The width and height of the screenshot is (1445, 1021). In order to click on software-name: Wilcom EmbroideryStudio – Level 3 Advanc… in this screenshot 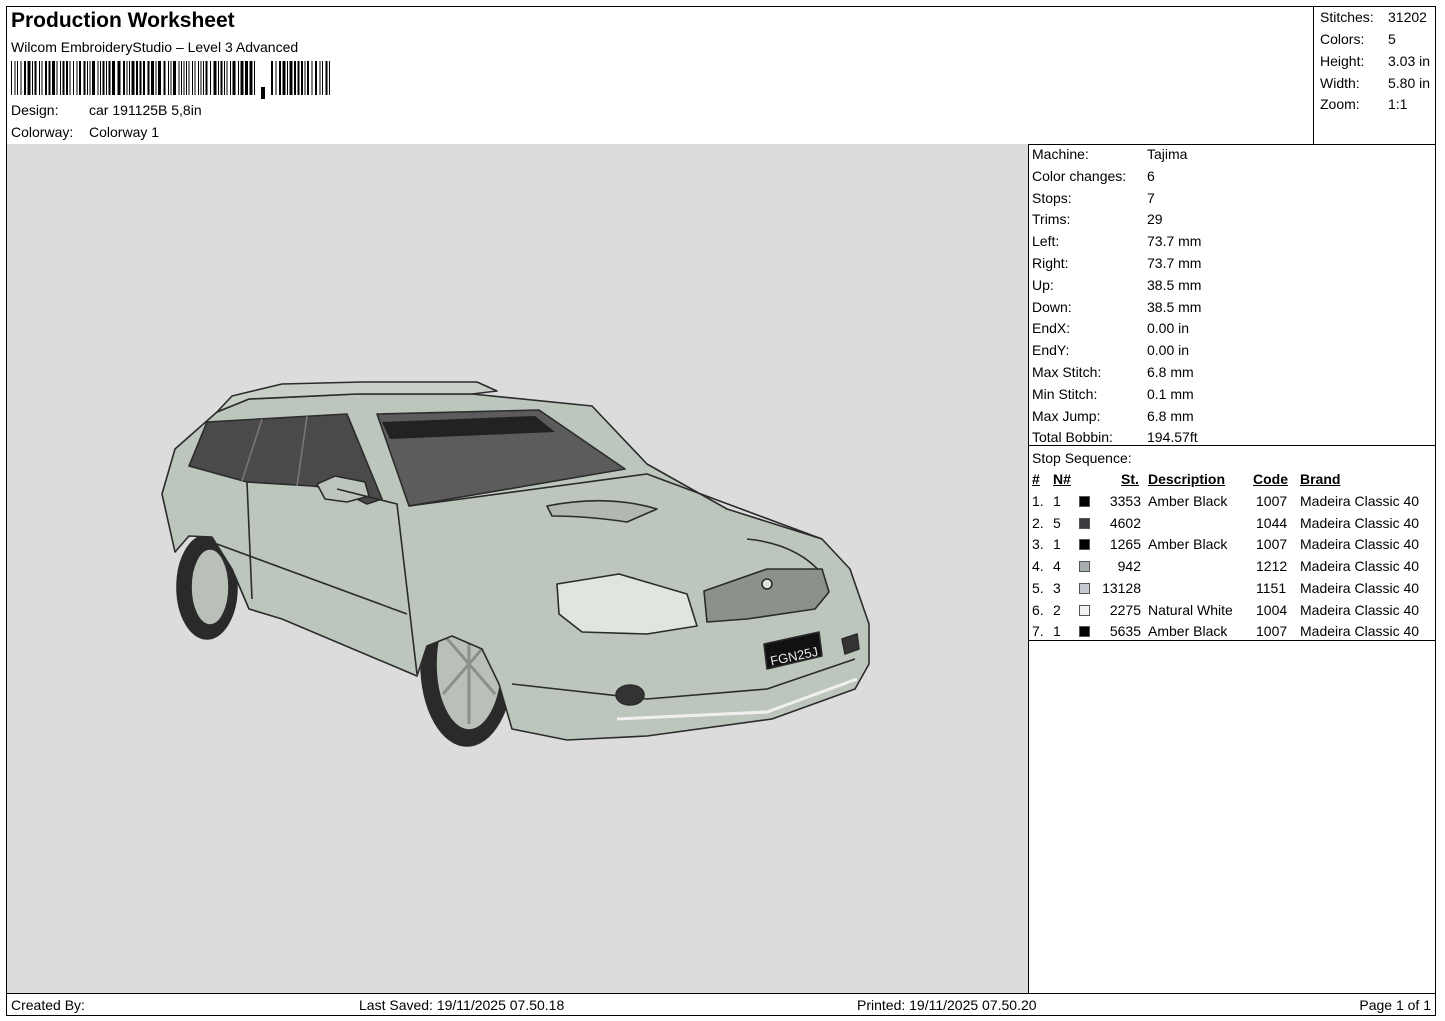, I will do `click(155, 47)`.